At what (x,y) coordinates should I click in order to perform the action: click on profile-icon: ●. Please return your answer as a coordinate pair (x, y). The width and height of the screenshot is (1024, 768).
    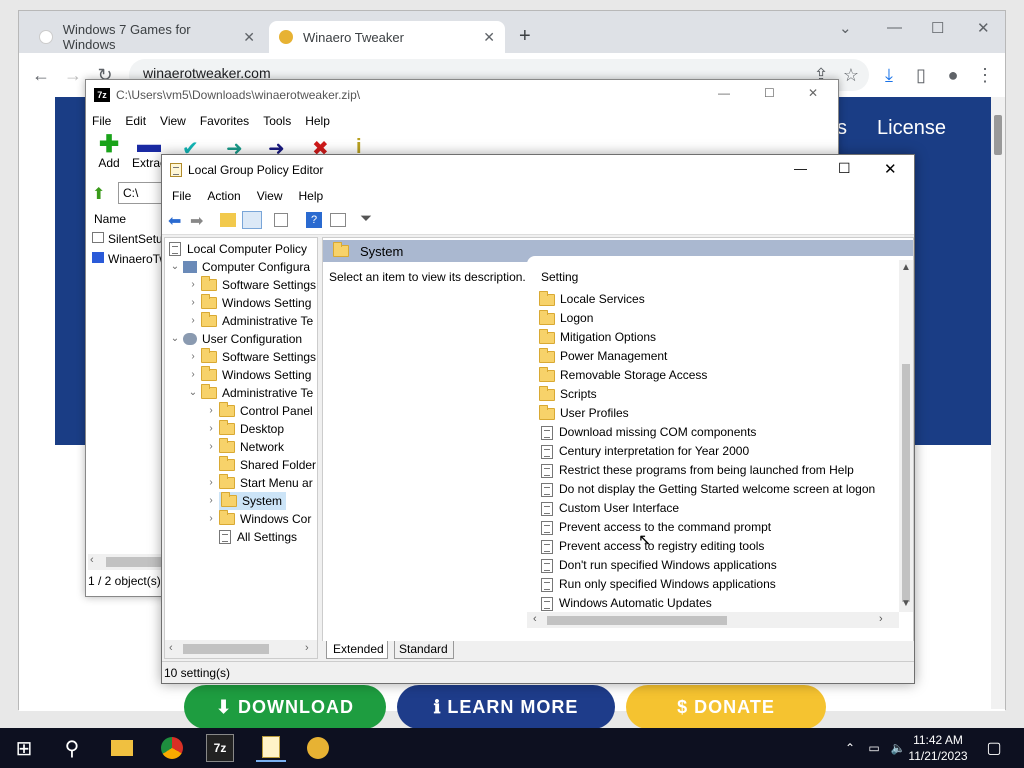
    Looking at the image, I should click on (953, 75).